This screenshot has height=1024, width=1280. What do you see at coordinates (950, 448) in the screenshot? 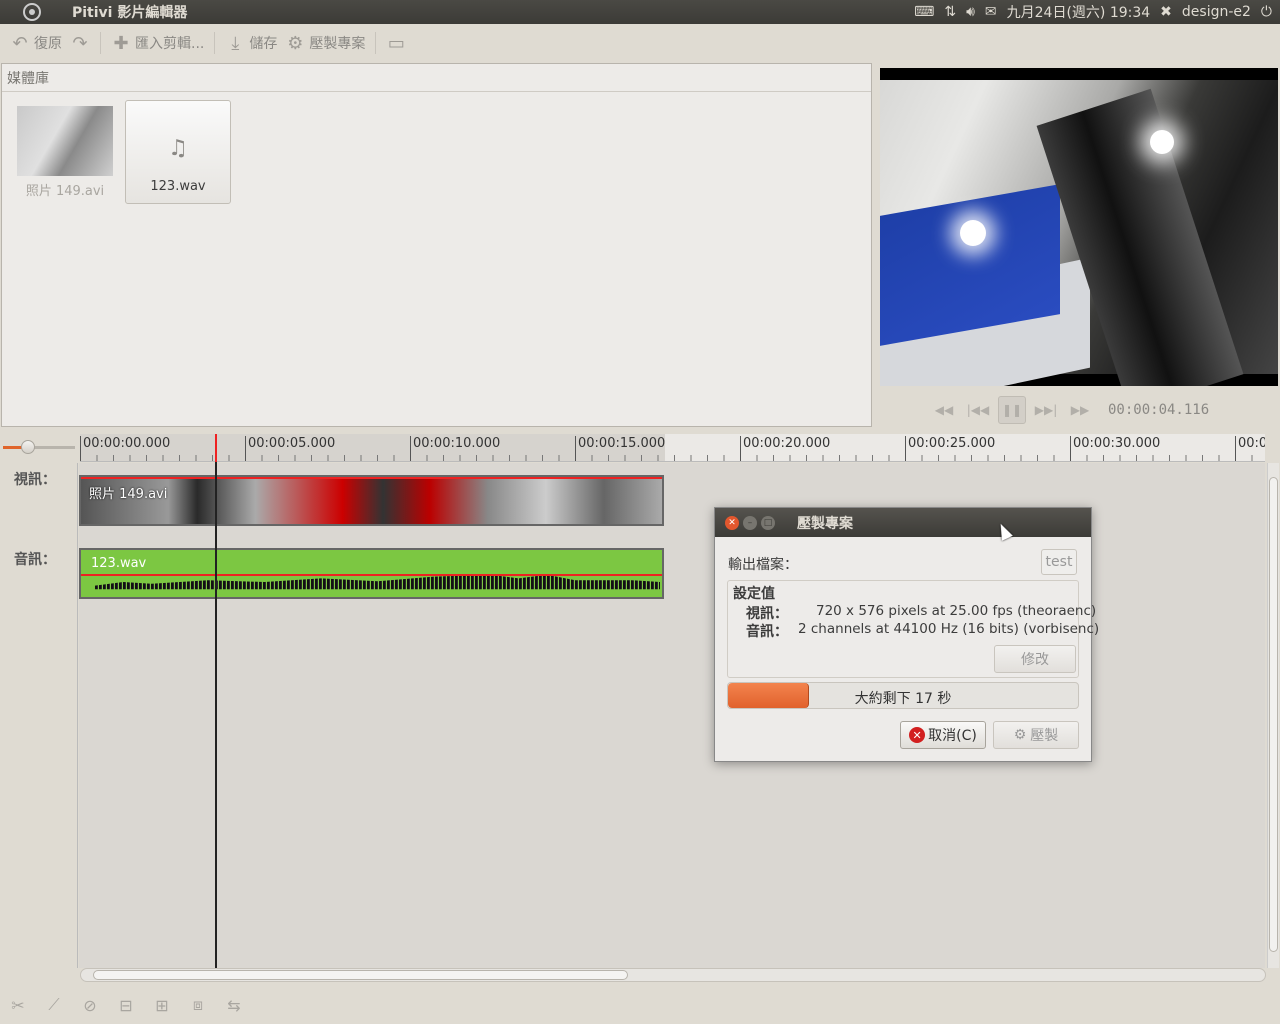
I see `ruler-tick: 00:00:25.000` at bounding box center [950, 448].